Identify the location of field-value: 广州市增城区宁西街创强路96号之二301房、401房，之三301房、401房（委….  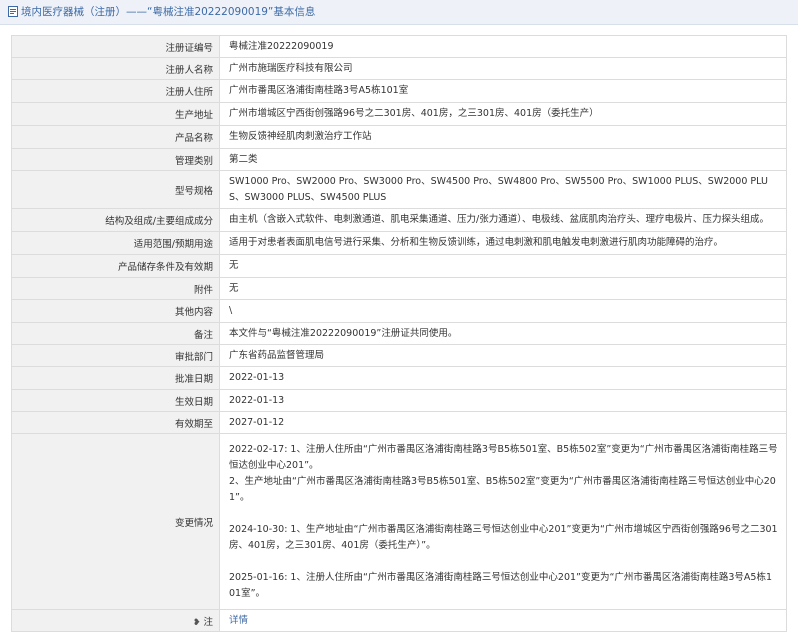
(503, 114).